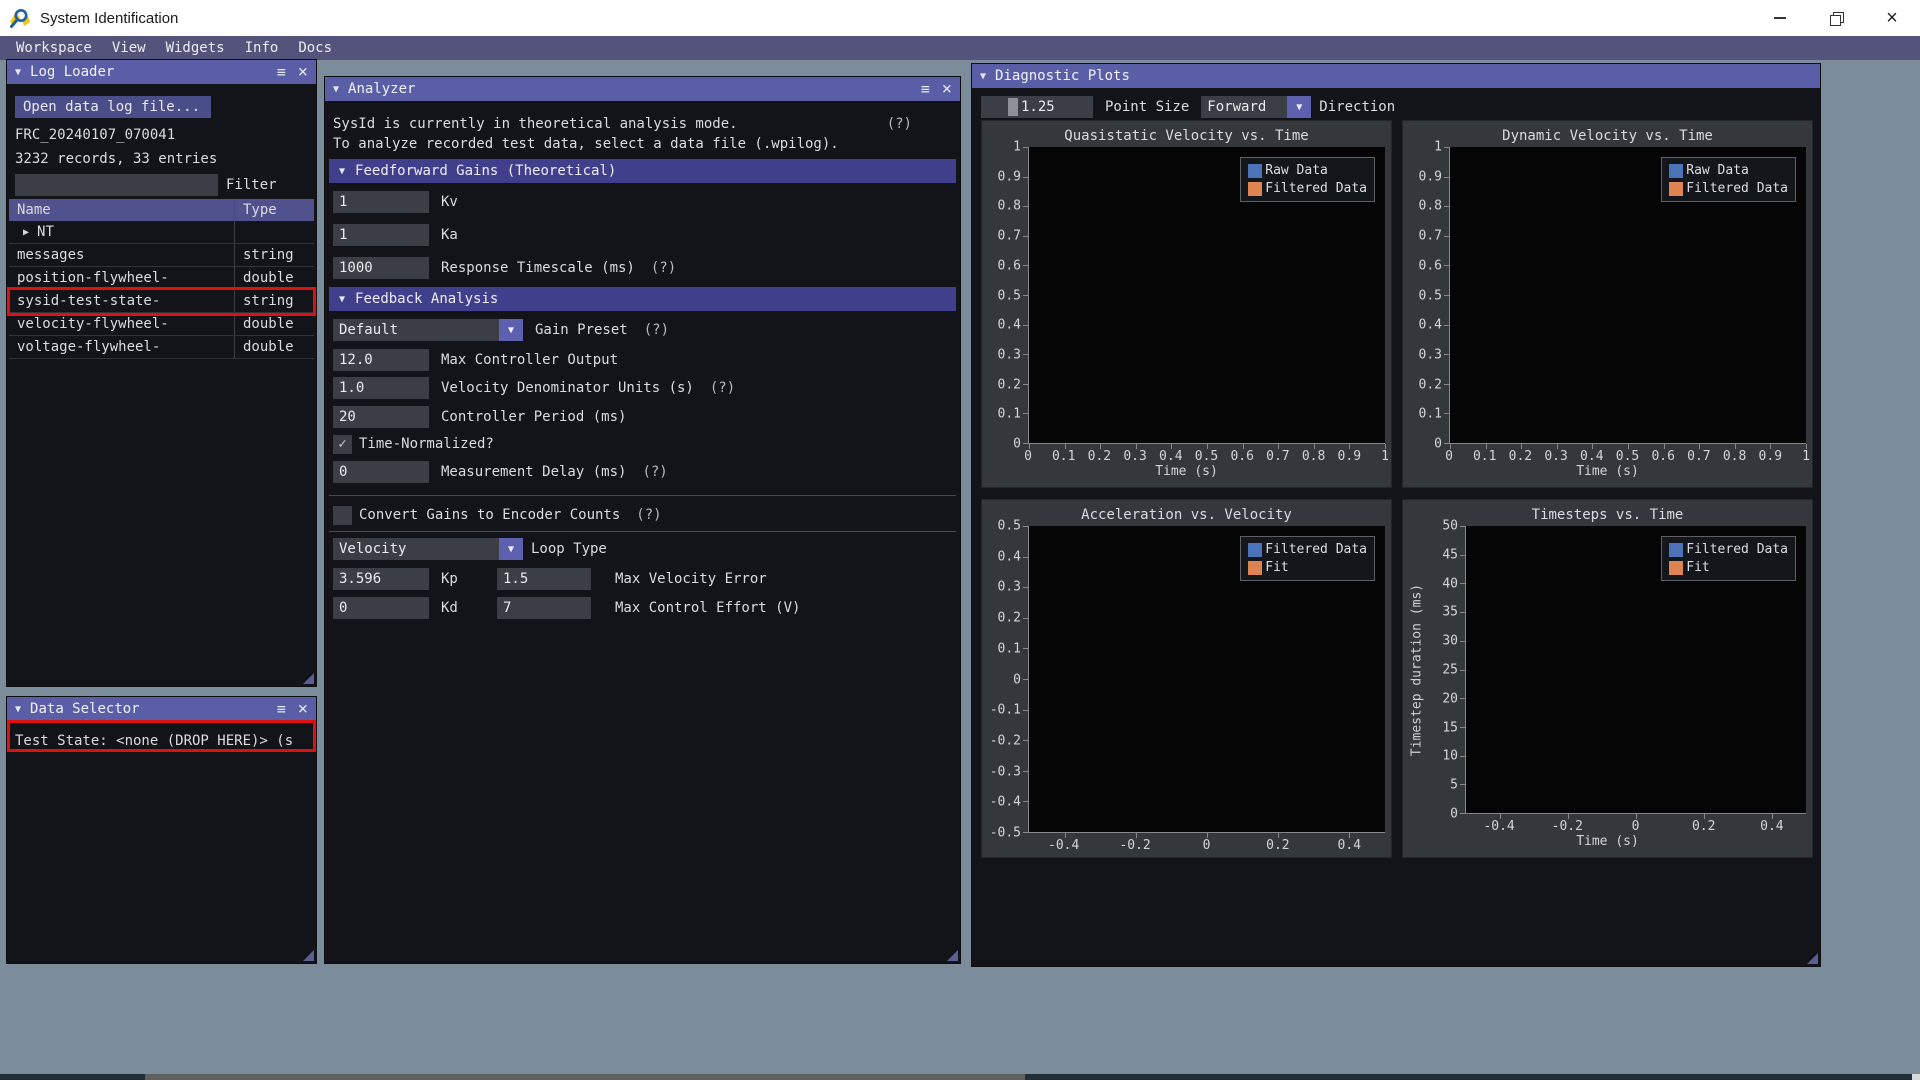 The width and height of the screenshot is (1920, 1080). I want to click on column-type: Type, so click(274, 210).